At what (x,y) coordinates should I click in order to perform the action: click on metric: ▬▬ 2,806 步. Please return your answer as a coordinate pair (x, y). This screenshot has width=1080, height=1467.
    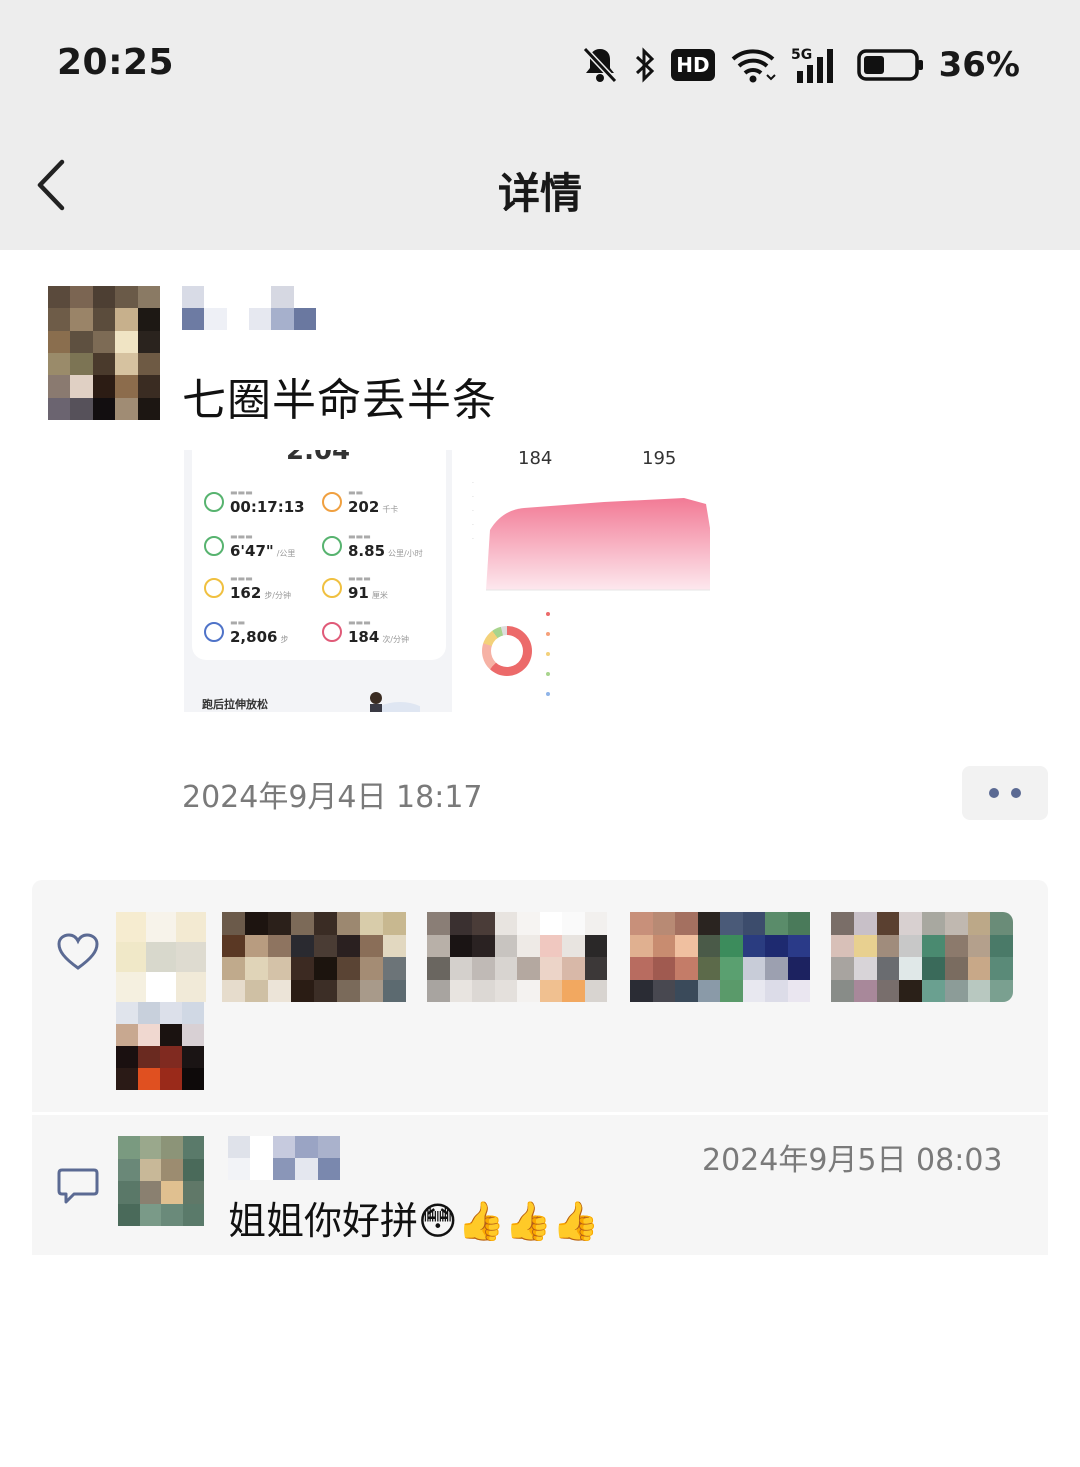
    Looking at the image, I should click on (263, 638).